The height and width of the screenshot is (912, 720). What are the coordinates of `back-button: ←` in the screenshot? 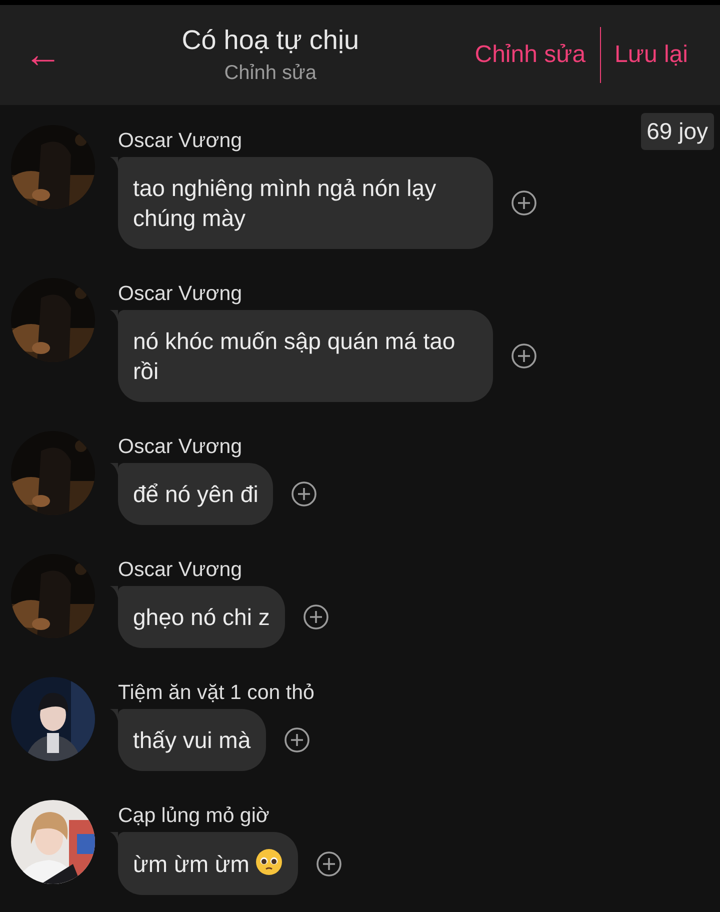 It's located at (40, 55).